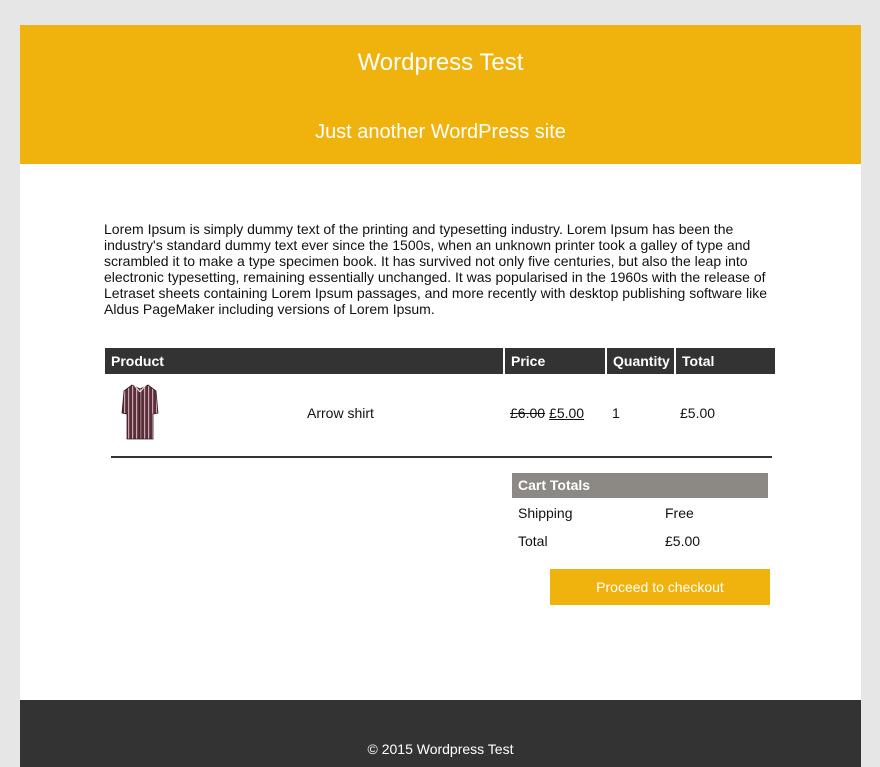 This screenshot has width=880, height=767. What do you see at coordinates (440, 733) in the screenshot?
I see `site-footer: © 2015 Wordpress Test` at bounding box center [440, 733].